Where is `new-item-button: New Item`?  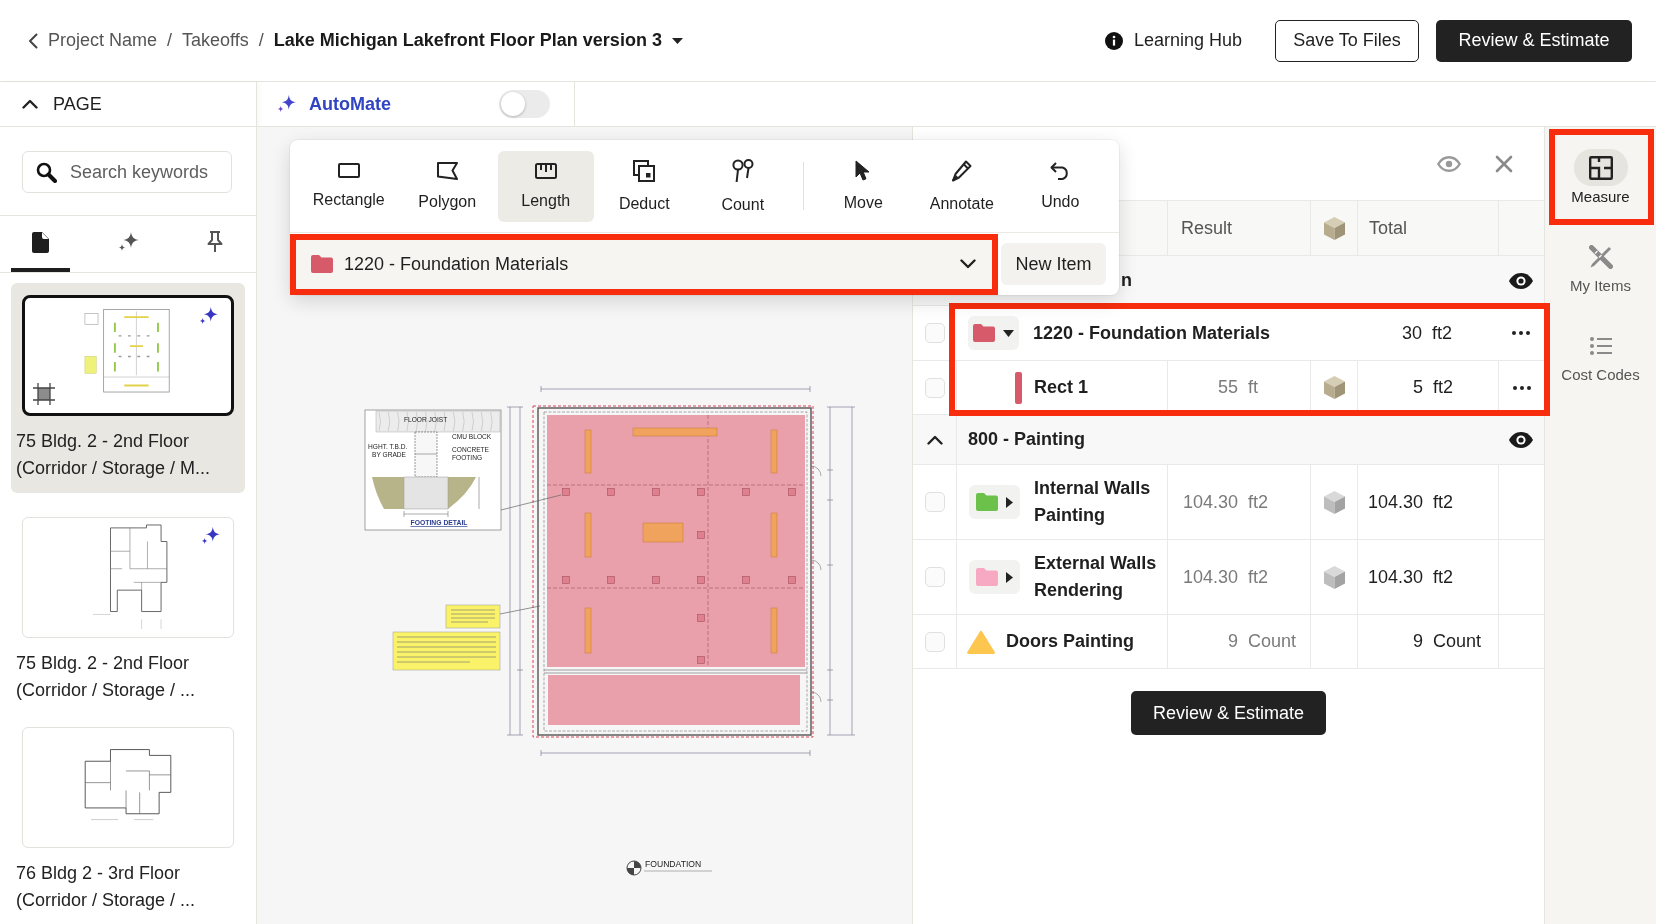 new-item-button: New Item is located at coordinates (1053, 264).